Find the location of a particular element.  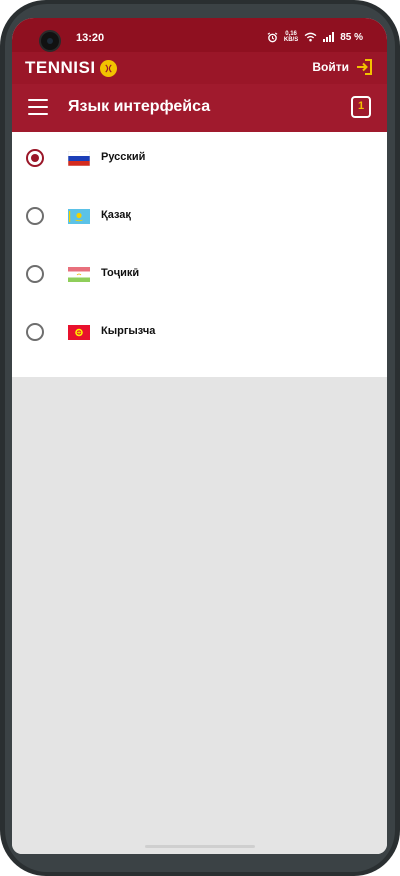

language-label: Русский is located at coordinates (123, 157).